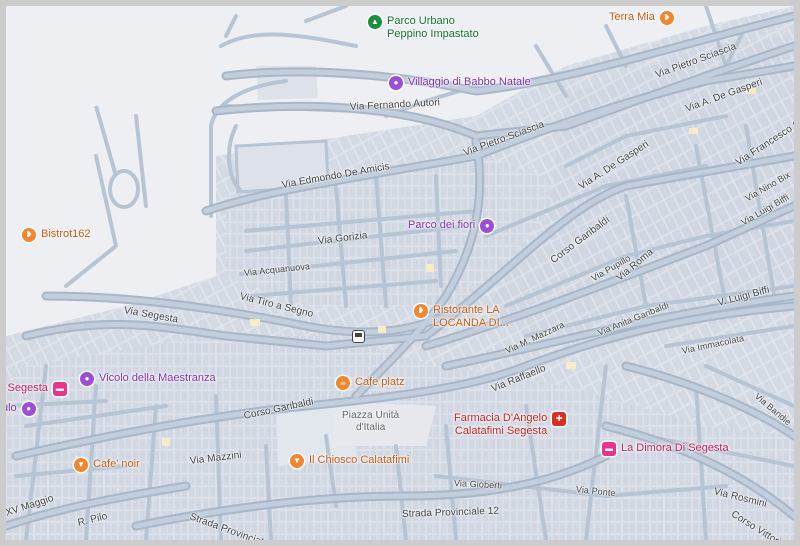 The image size is (800, 546). I want to click on poi-terra-mia: ❥ Terra Mia, so click(641, 18).